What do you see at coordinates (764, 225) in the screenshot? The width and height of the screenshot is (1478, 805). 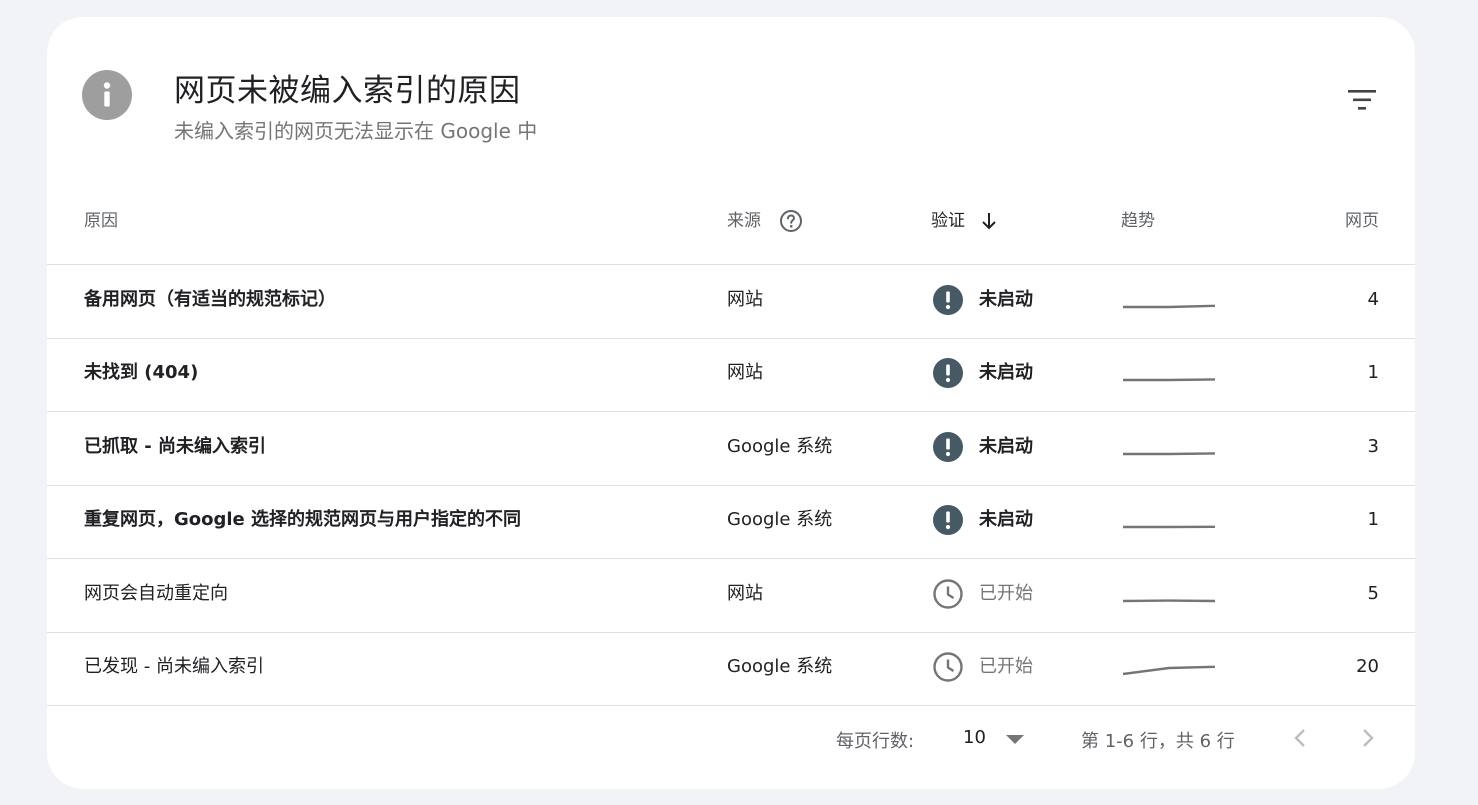 I see `column-header-source: 来源` at bounding box center [764, 225].